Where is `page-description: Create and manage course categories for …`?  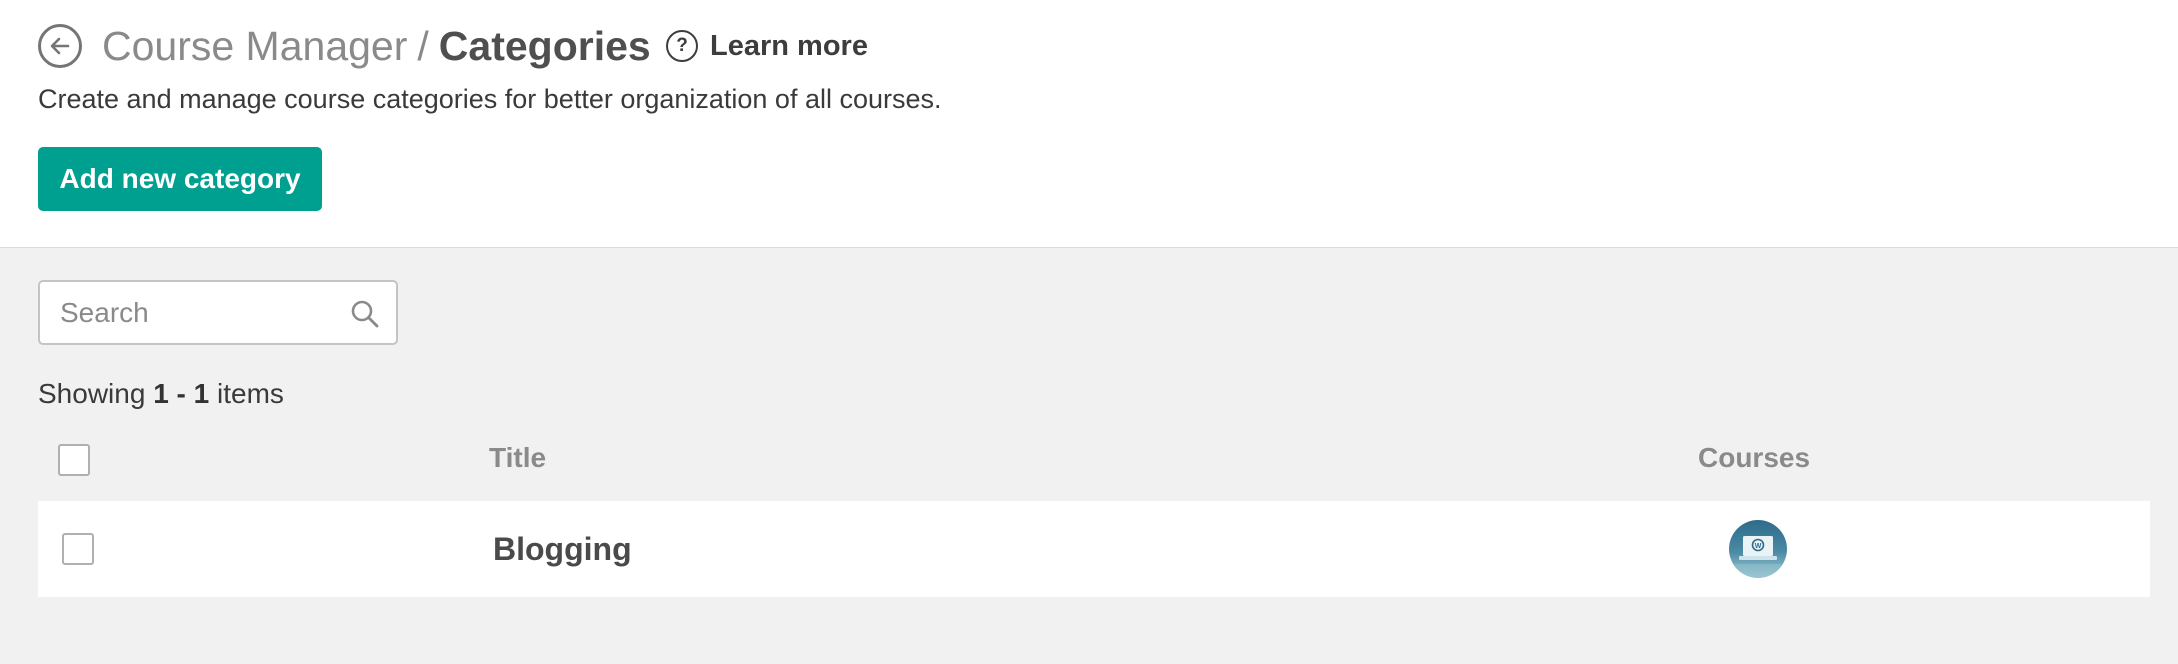
page-description: Create and manage course categories for … is located at coordinates (490, 99).